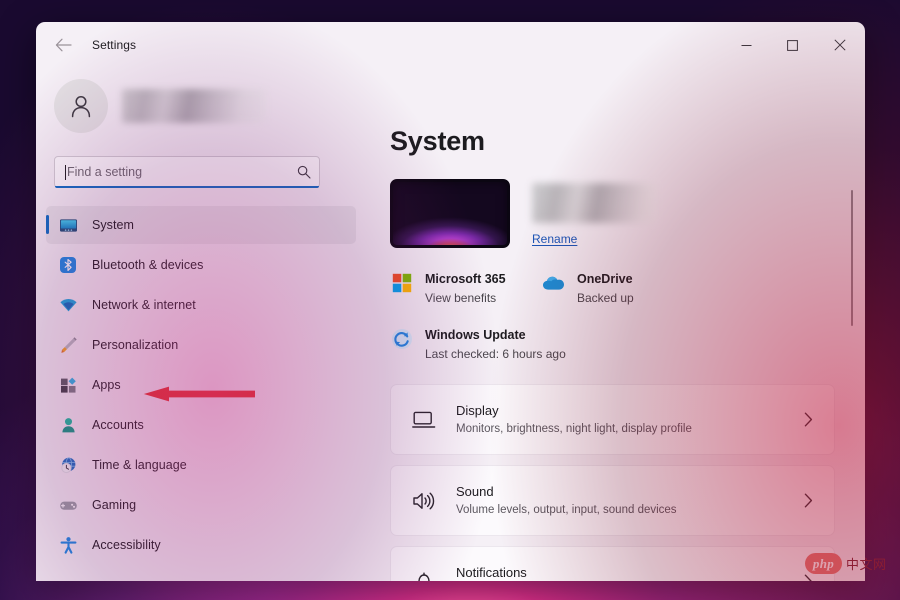  What do you see at coordinates (68, 465) in the screenshot?
I see `clock-globe-icon` at bounding box center [68, 465].